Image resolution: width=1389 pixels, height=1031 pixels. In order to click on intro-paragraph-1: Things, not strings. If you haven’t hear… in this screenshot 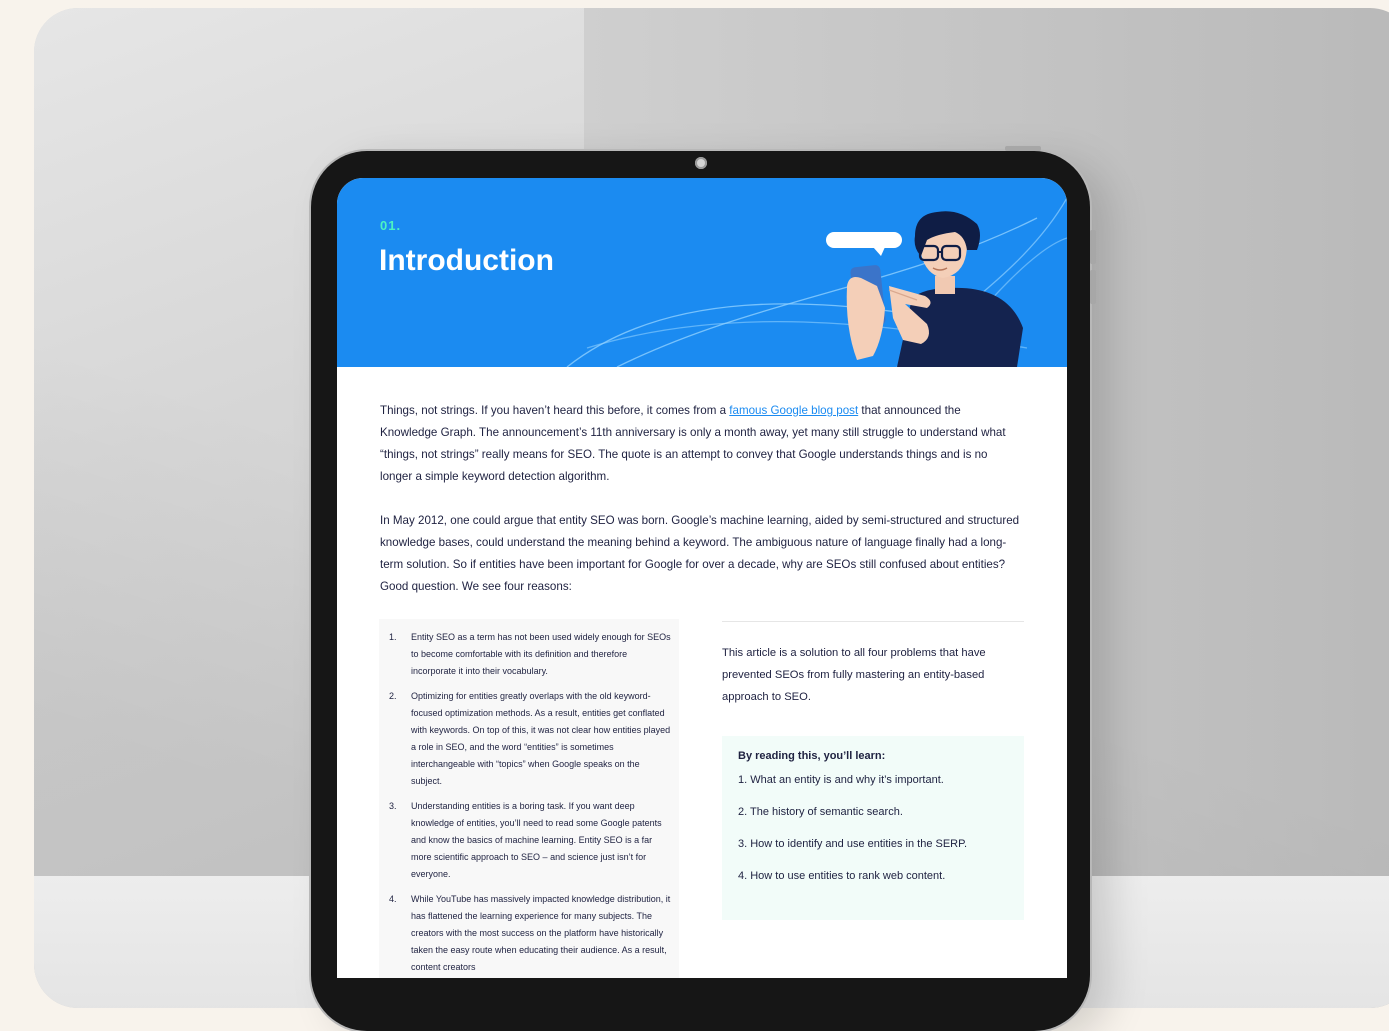, I will do `click(700, 444)`.